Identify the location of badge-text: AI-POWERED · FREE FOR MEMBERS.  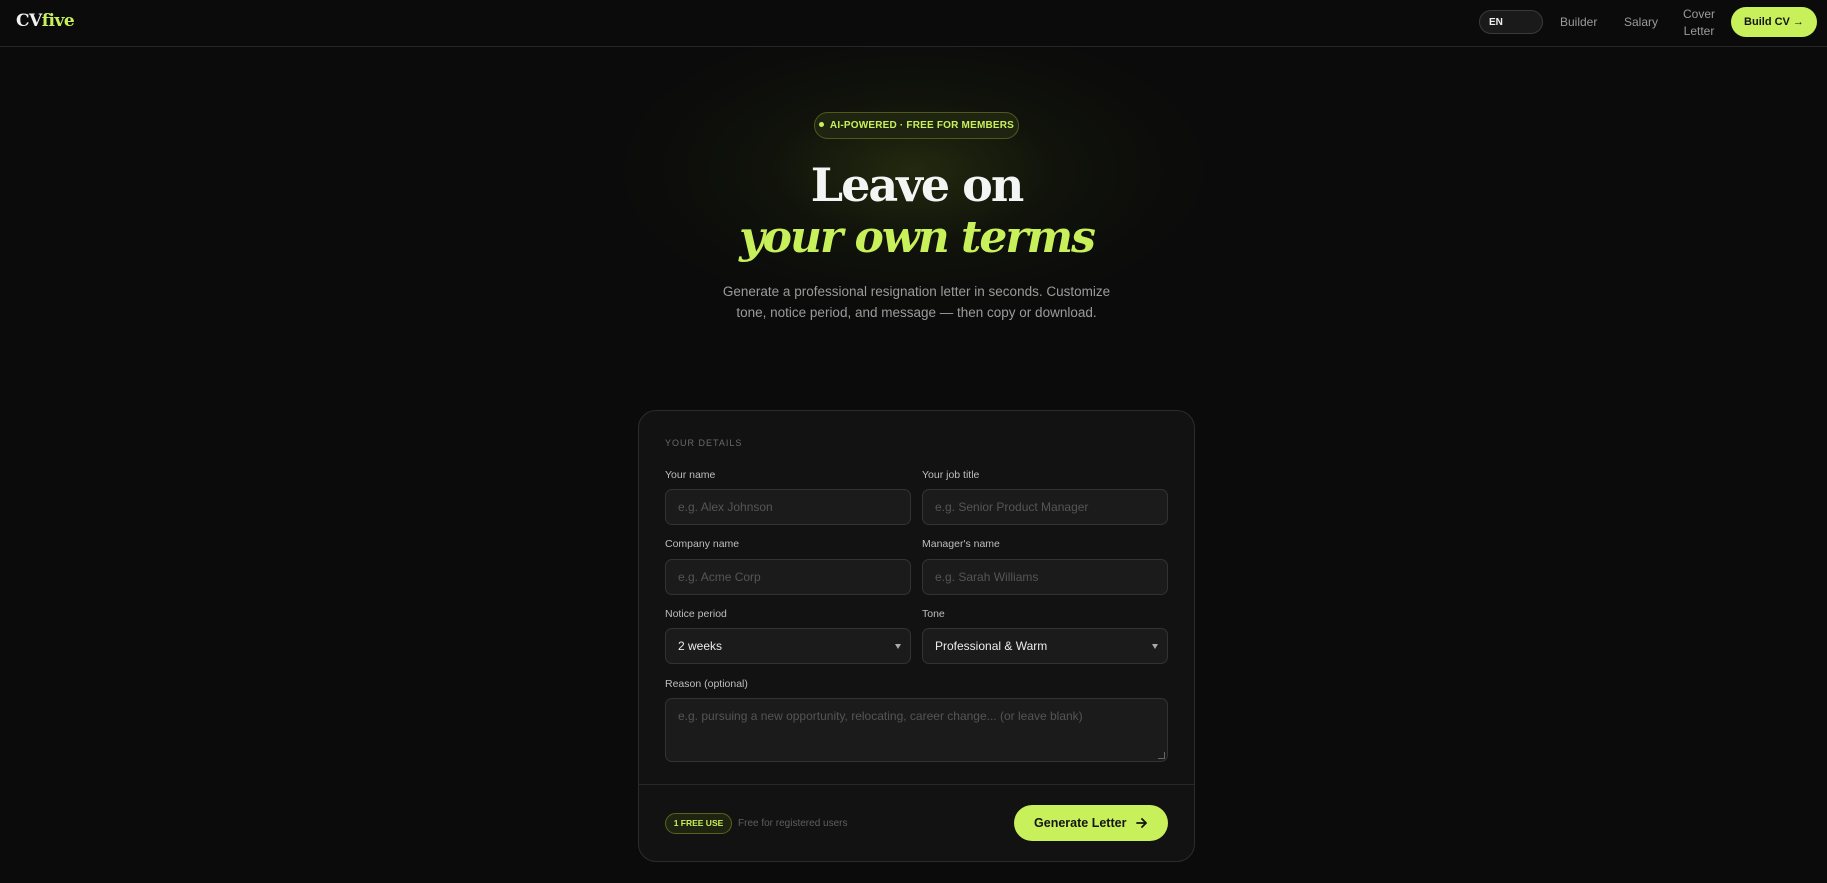
(922, 125).